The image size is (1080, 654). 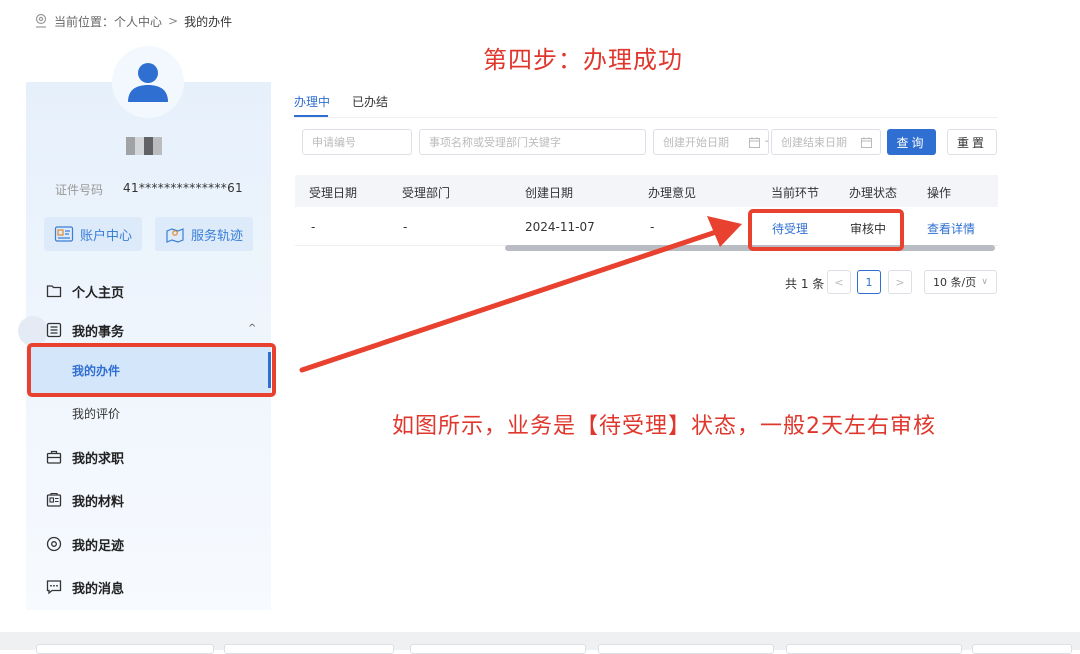 I want to click on end-date-placeholder: 创建结束日期, so click(x=814, y=142).